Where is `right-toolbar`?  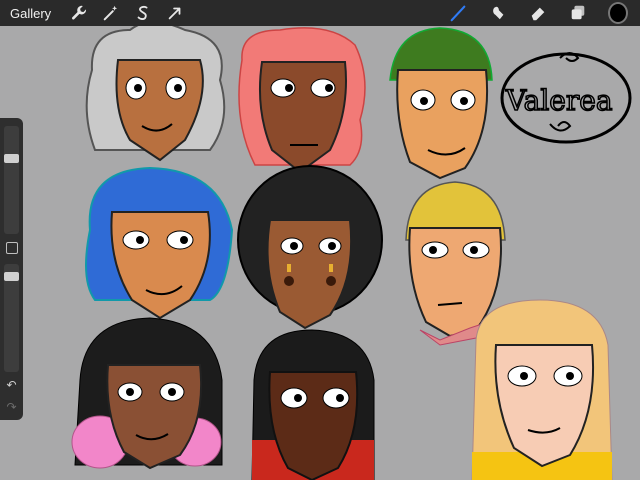
right-toolbar is located at coordinates (538, 13).